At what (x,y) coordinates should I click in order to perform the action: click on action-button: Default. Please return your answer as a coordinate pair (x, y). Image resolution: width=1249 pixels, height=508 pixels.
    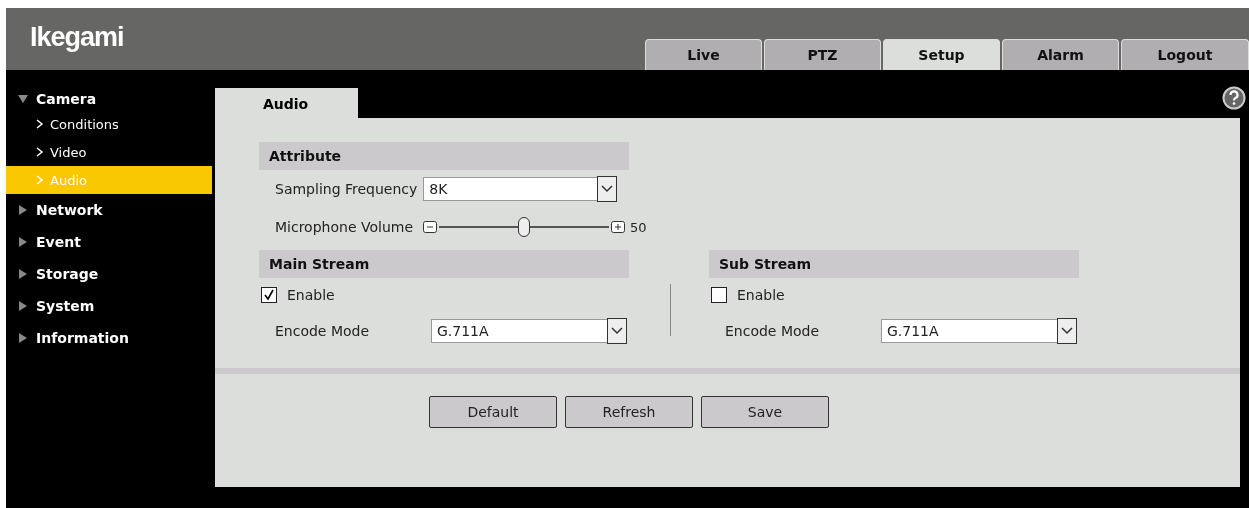
    Looking at the image, I should click on (493, 412).